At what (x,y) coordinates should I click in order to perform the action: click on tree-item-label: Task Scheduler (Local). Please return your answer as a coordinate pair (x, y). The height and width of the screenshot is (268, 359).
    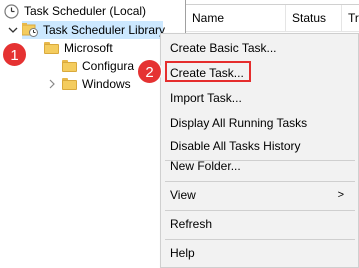
    Looking at the image, I should click on (85, 11).